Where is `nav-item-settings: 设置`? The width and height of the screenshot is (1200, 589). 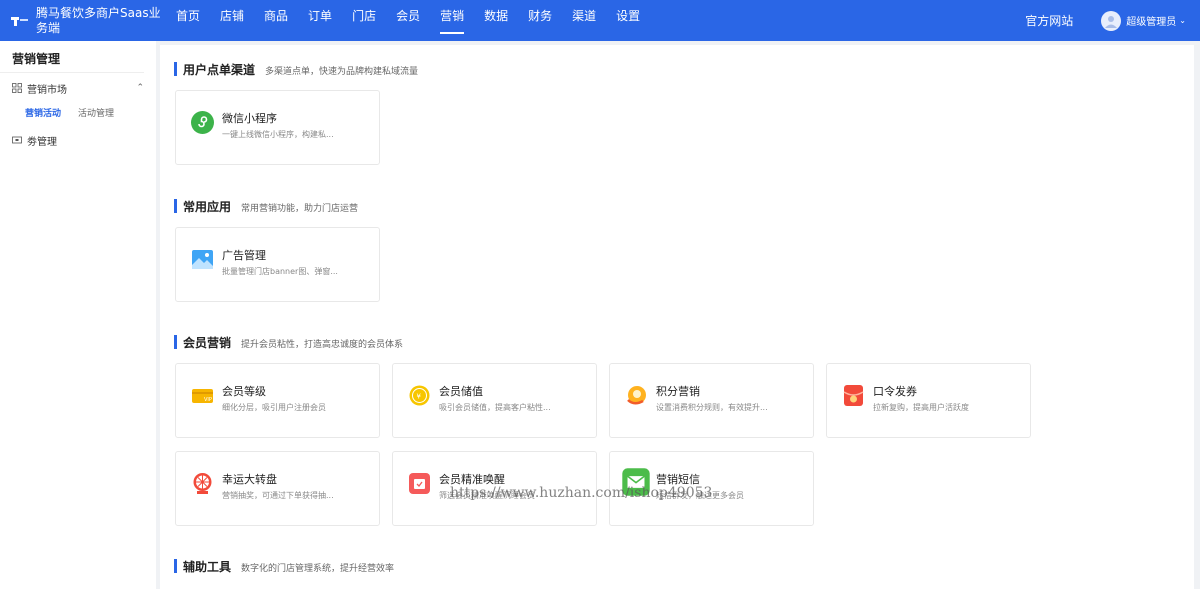 nav-item-settings: 设置 is located at coordinates (628, 20).